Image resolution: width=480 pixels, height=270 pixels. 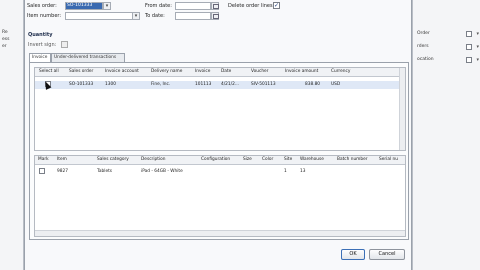 I want to click on column-header: Invoice, so click(x=202, y=71).